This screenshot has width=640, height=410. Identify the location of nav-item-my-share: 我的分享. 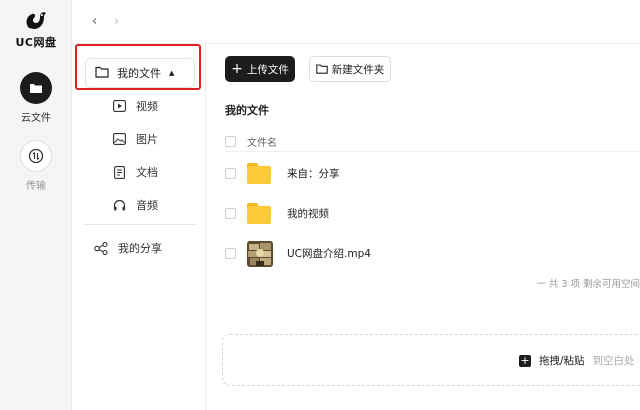
(128, 248).